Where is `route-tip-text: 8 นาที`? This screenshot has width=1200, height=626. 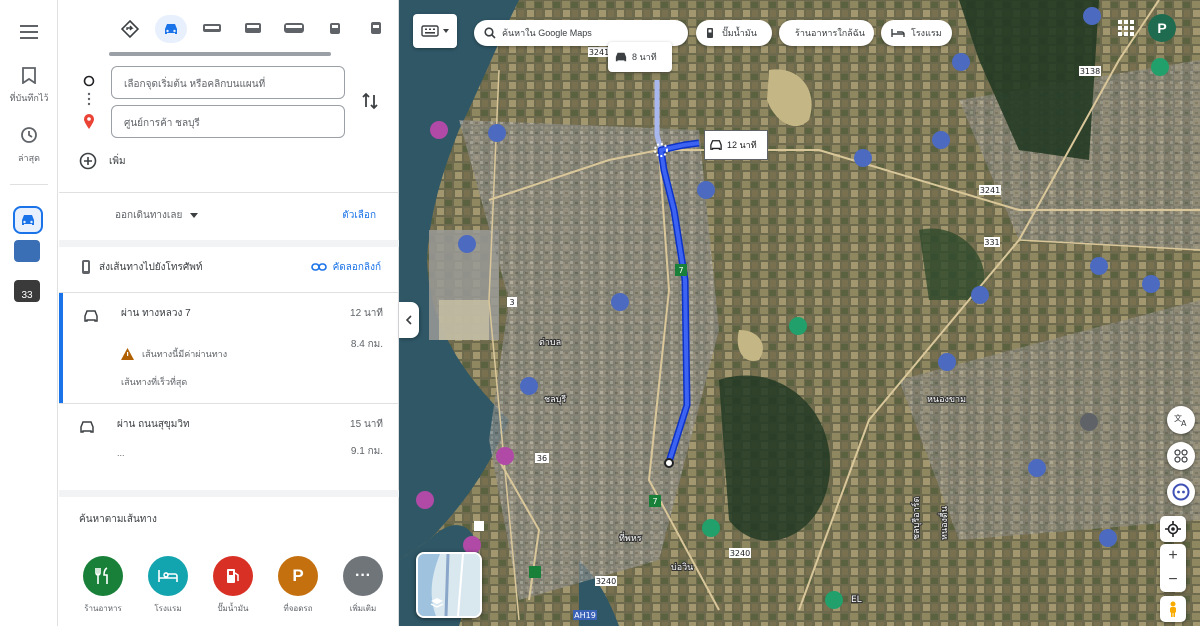 route-tip-text: 8 นาที is located at coordinates (644, 57).